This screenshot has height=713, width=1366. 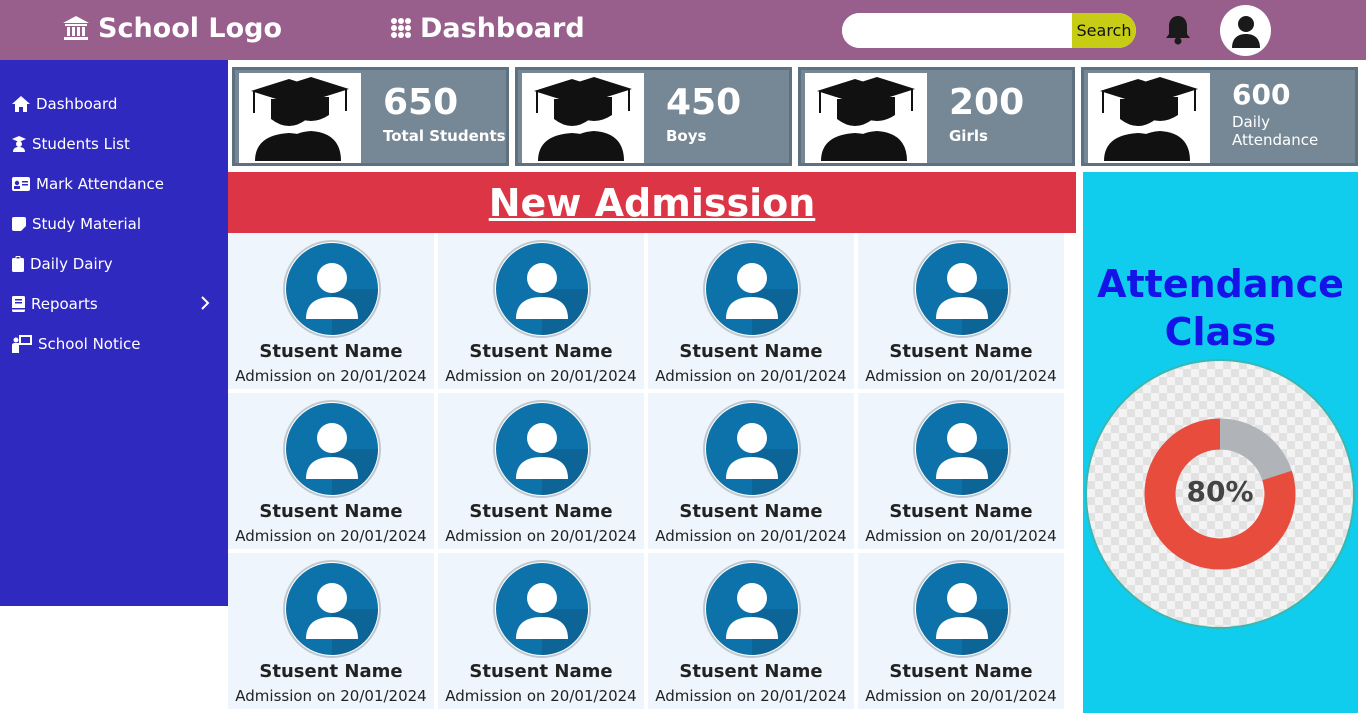 What do you see at coordinates (1220, 284) in the screenshot?
I see `attendance-title-line1: Attendance` at bounding box center [1220, 284].